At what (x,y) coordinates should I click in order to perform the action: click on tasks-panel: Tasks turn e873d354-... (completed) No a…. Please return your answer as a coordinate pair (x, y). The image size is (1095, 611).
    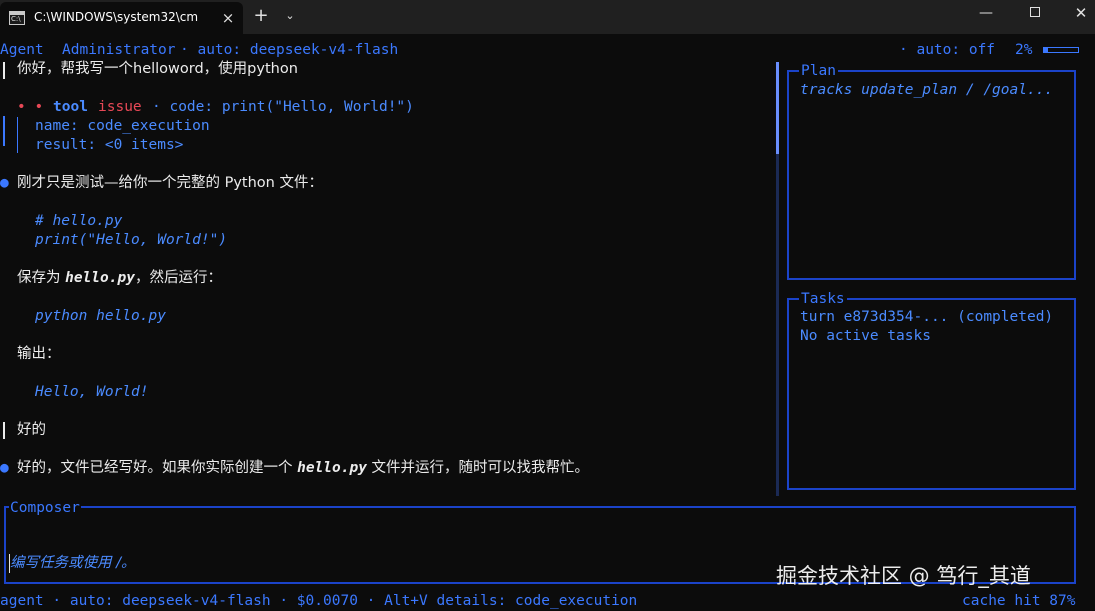
    Looking at the image, I should click on (931, 390).